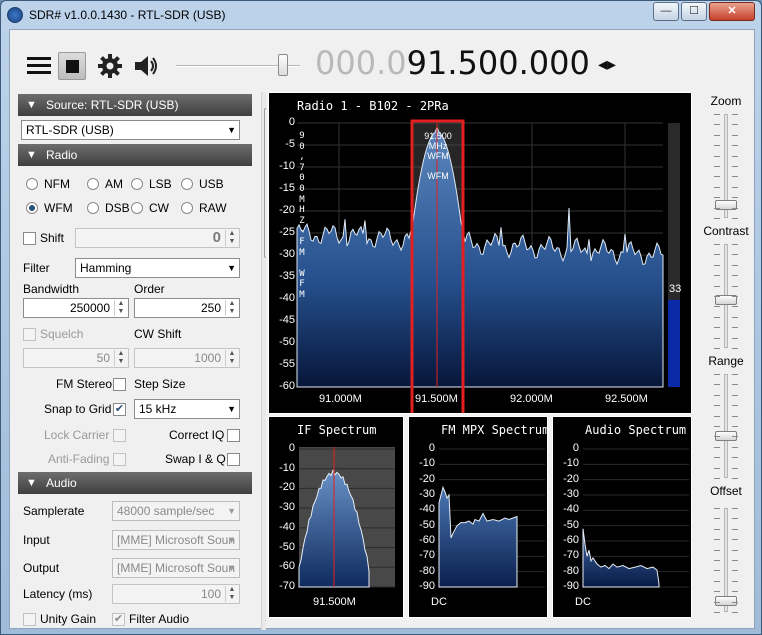  What do you see at coordinates (130, 130) in the screenshot?
I see `source-device-select: RTL-SDR (USB) ▼` at bounding box center [130, 130].